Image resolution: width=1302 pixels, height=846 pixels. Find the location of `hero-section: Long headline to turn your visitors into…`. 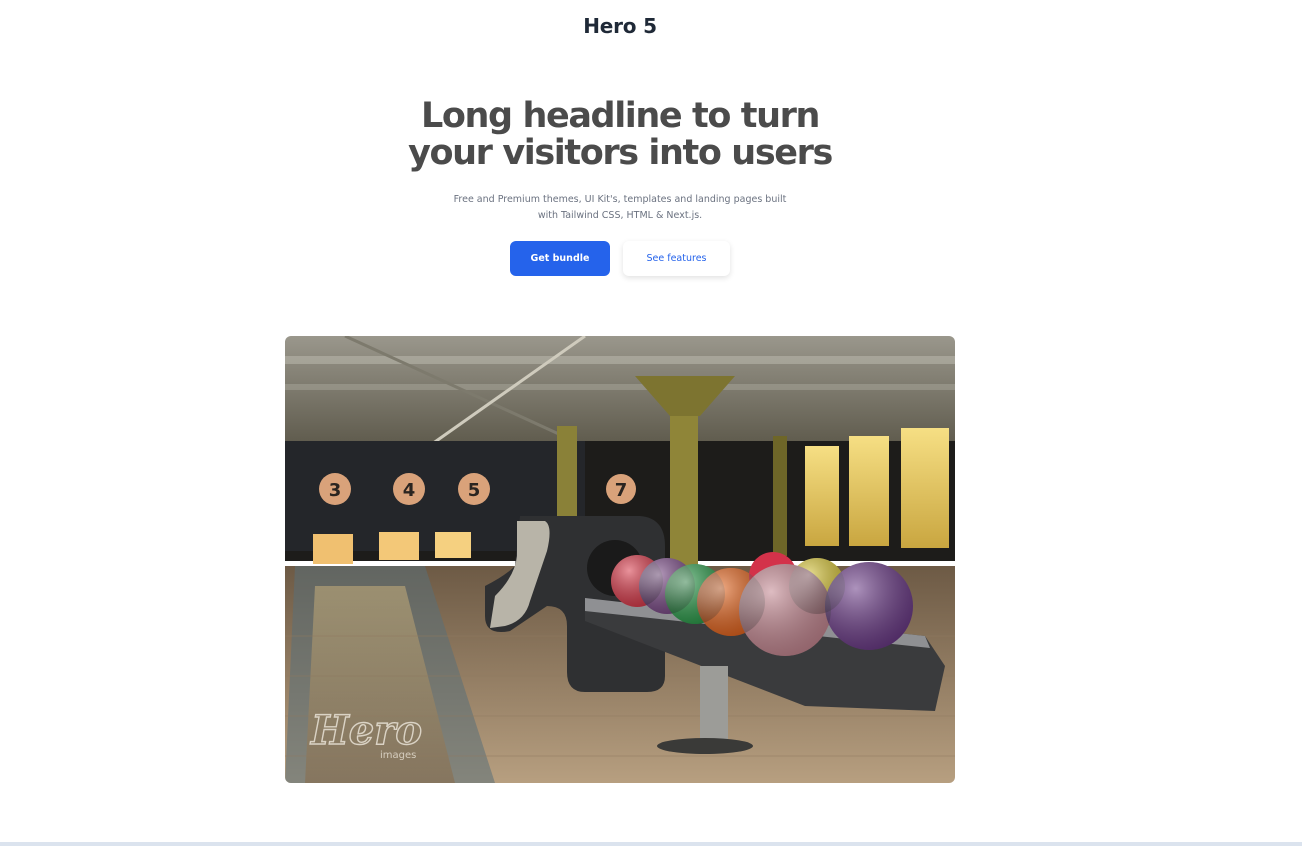

hero-section: Long headline to turn your visitors into… is located at coordinates (620, 161).